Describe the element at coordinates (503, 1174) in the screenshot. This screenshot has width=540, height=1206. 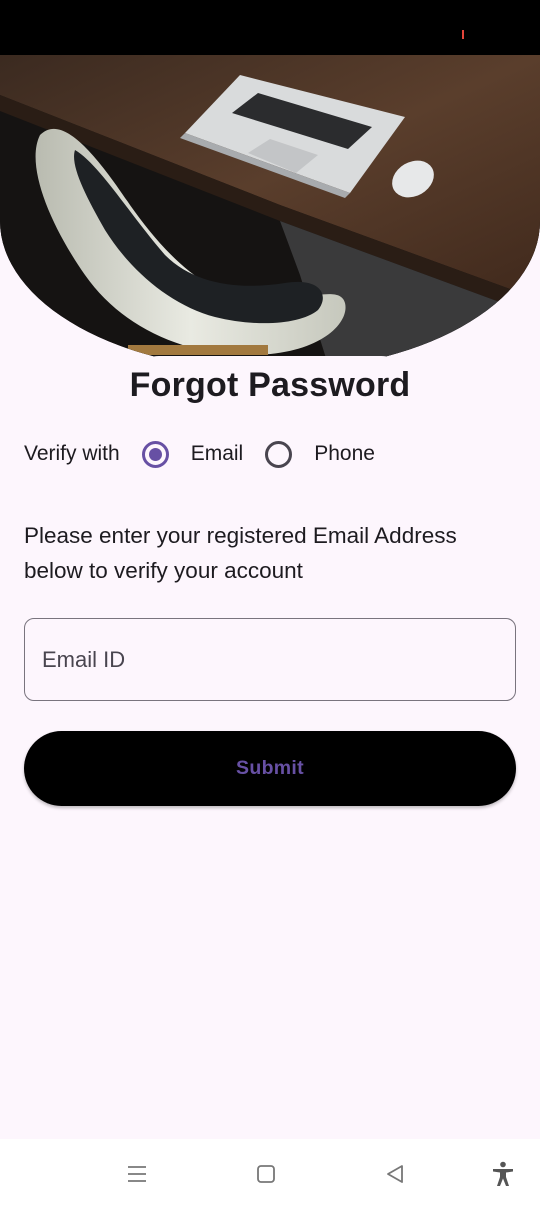
I see `accessibility-icon` at that location.